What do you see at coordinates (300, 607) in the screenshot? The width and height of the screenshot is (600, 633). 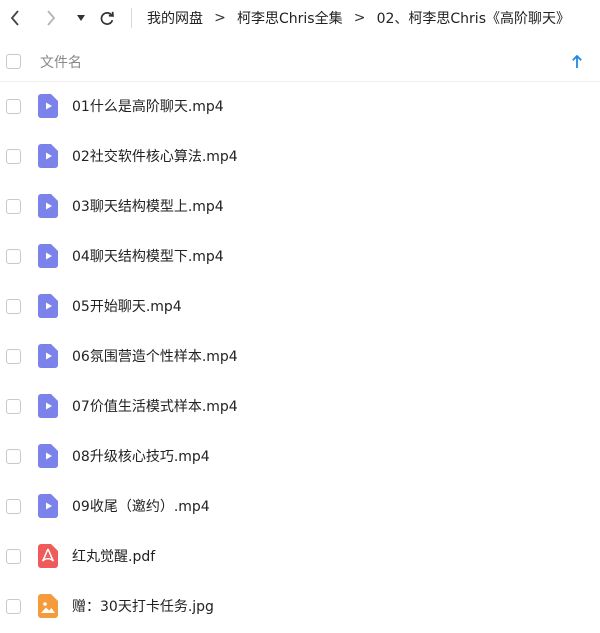 I see `file-row: 赠：30天打卡任务.jpg` at bounding box center [300, 607].